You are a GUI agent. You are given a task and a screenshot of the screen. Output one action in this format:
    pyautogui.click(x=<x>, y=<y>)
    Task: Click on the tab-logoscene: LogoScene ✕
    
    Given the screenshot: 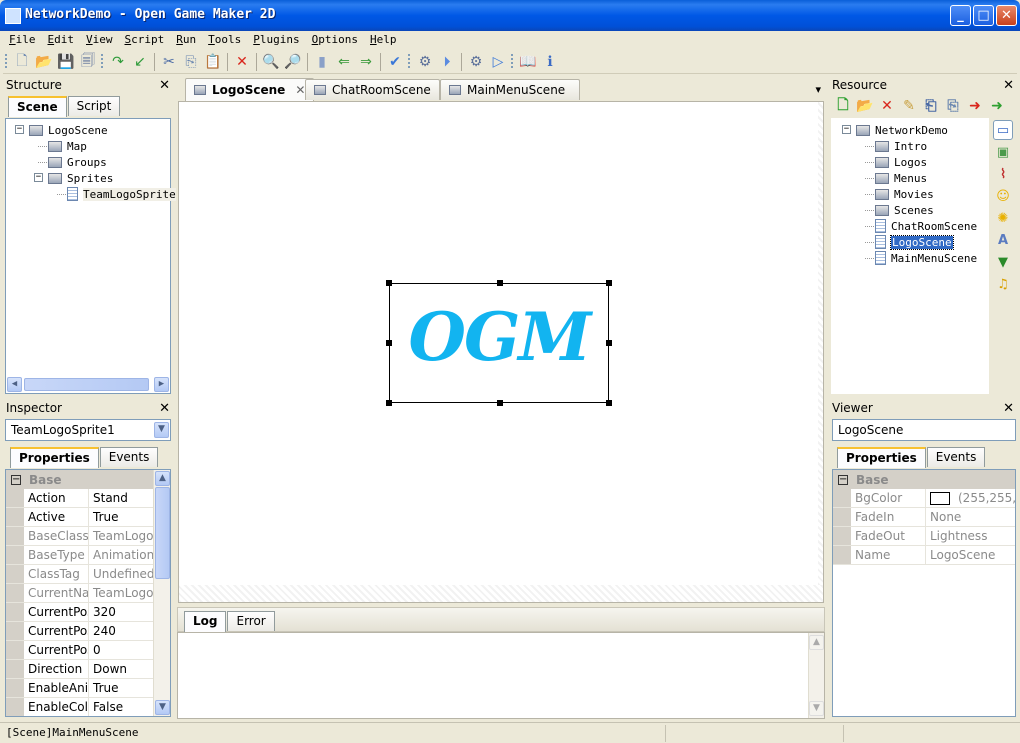 What is the action you would take?
    pyautogui.click(x=250, y=89)
    